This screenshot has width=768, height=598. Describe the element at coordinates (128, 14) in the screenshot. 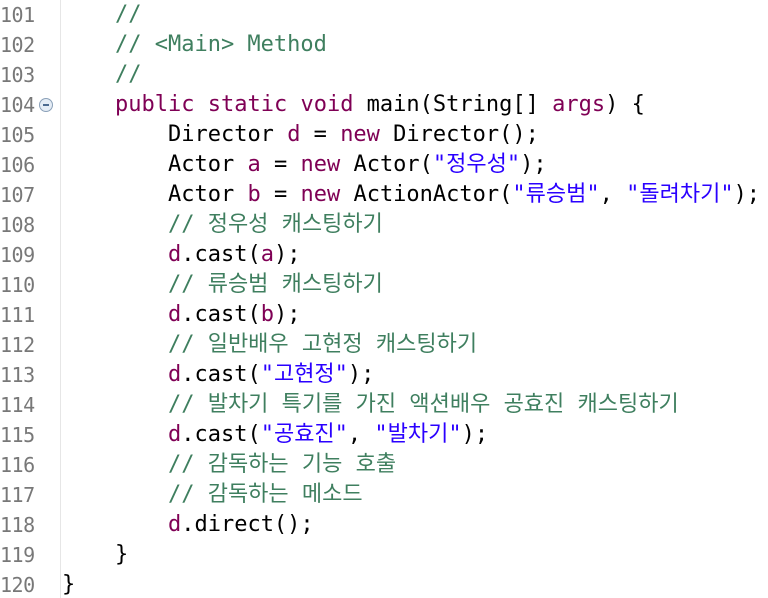

I see `comment-token: //` at that location.